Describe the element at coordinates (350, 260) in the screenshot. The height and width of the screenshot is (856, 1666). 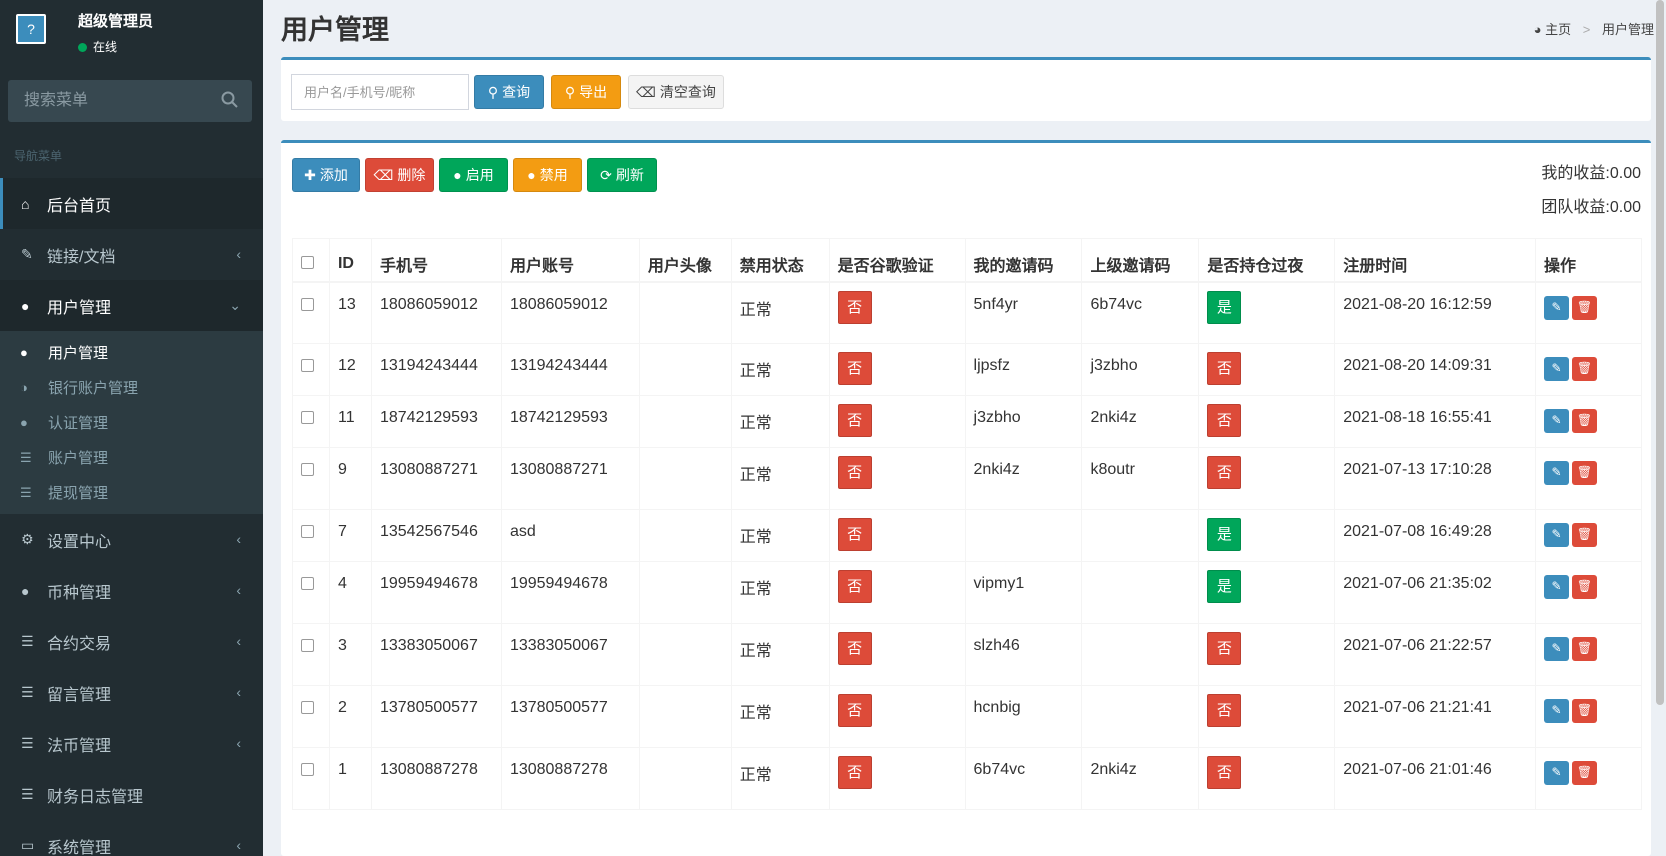
I see `column-header: ID` at that location.